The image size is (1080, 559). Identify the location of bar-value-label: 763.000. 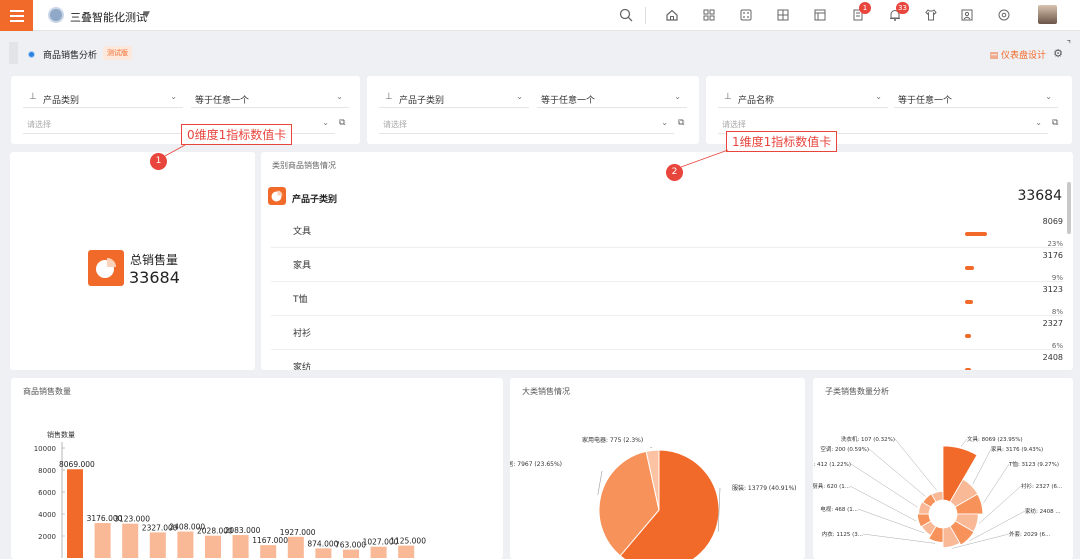
(350, 545).